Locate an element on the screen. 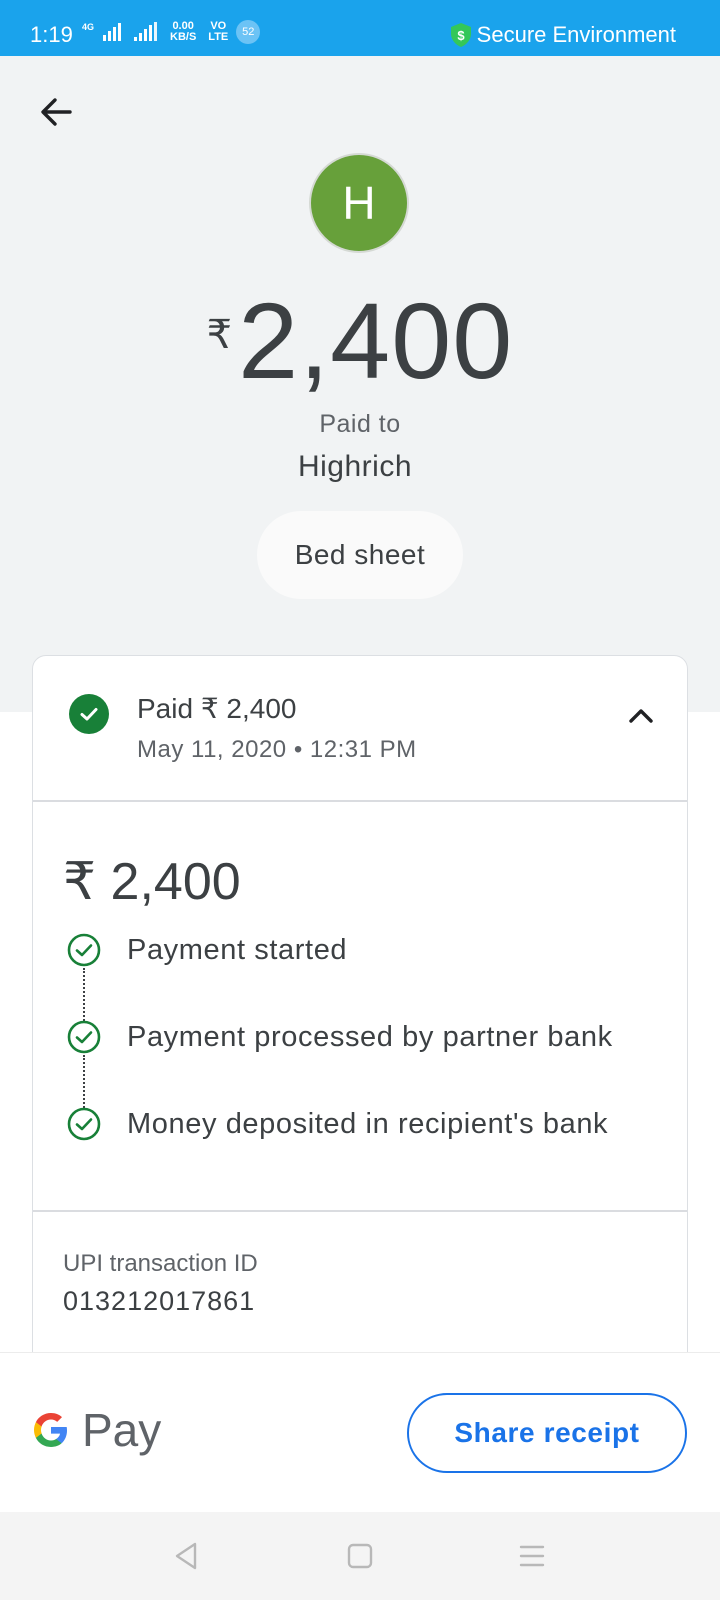  check-icon is located at coordinates (89, 714).